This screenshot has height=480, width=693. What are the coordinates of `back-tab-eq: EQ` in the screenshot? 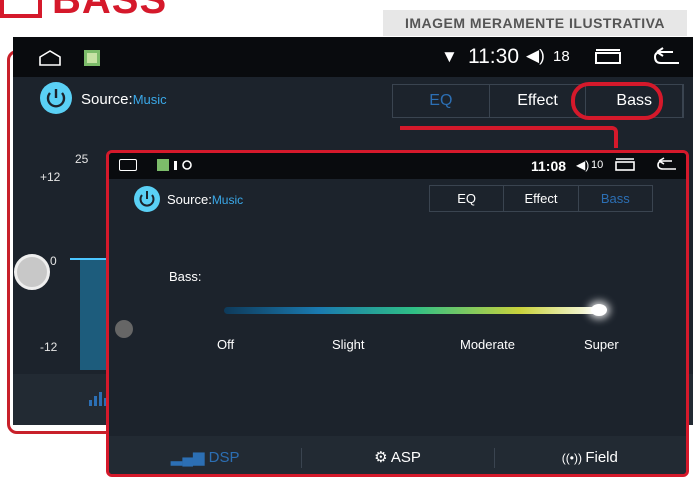 It's located at (441, 101).